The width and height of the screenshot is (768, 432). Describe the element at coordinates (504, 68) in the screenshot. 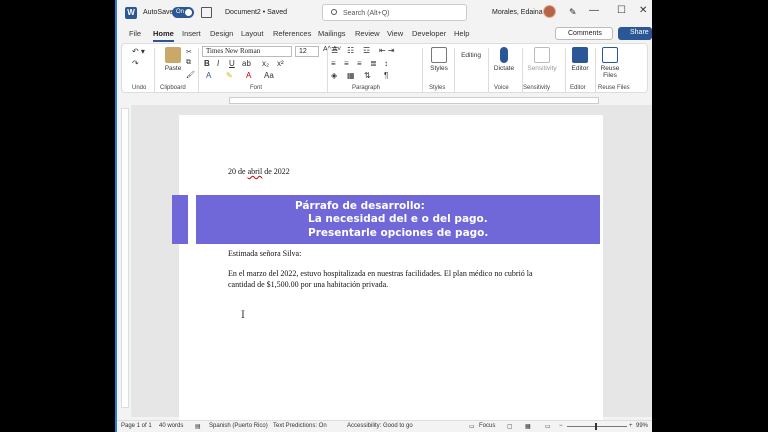

I see `dictate-label: Dictate` at that location.